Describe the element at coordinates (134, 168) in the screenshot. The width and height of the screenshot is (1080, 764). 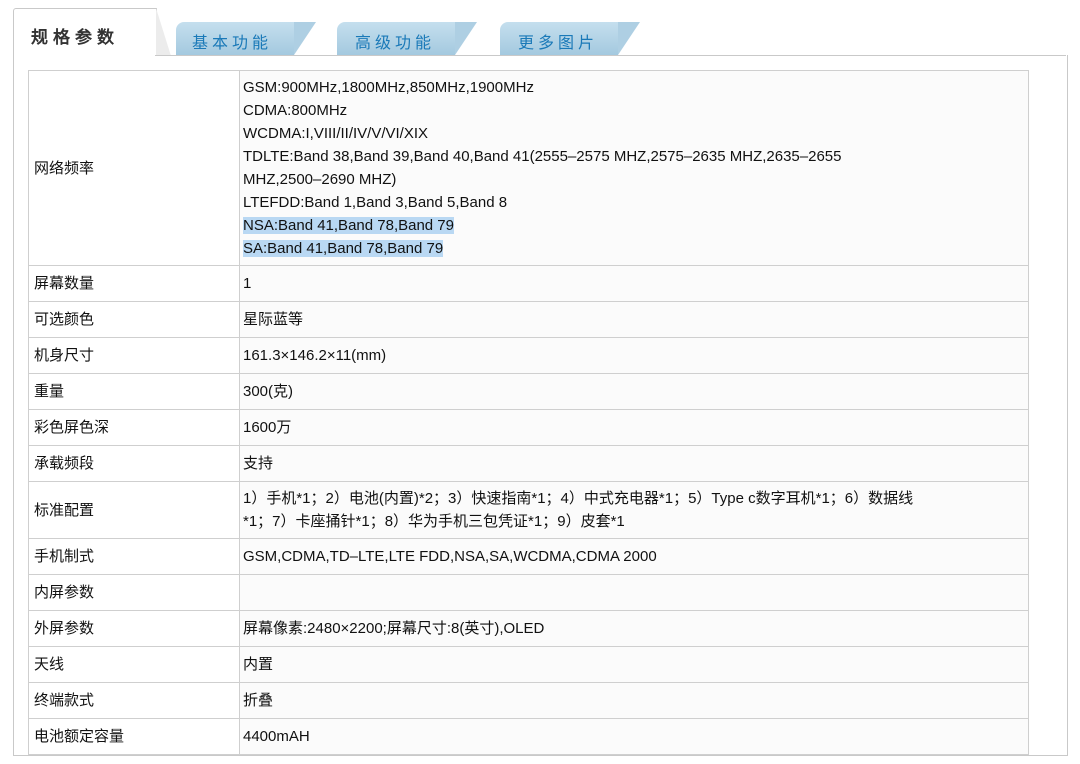
I see `spec-label: 网络频率` at that location.